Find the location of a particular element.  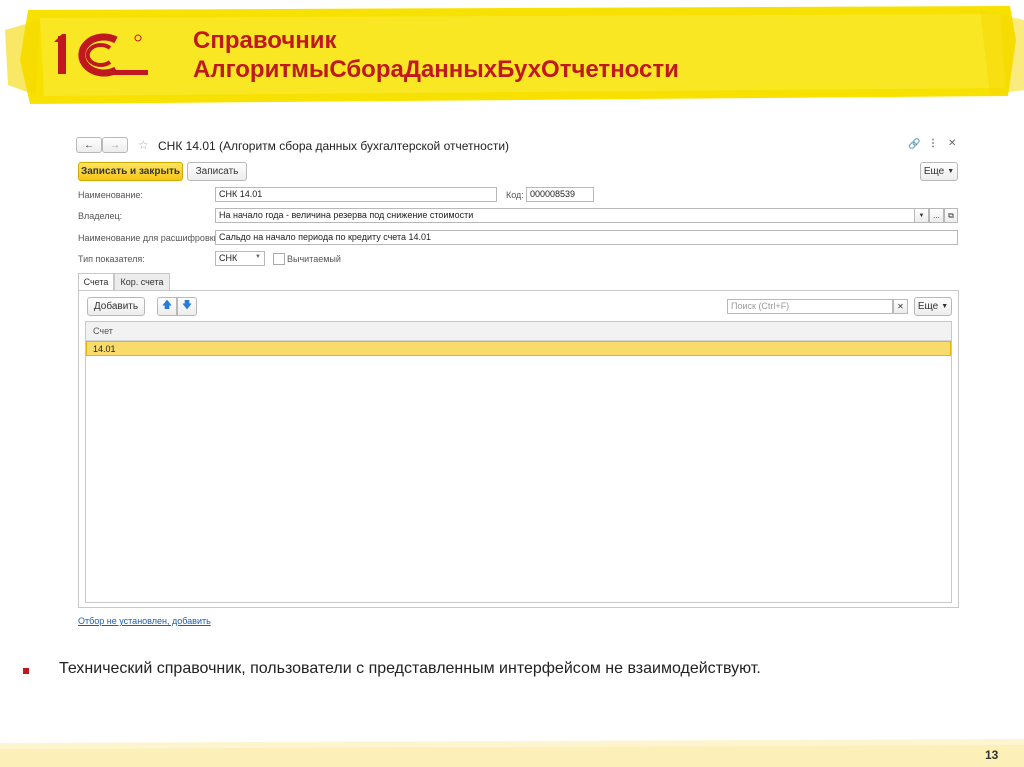

arrow-left-icon: ← is located at coordinates (89, 145).